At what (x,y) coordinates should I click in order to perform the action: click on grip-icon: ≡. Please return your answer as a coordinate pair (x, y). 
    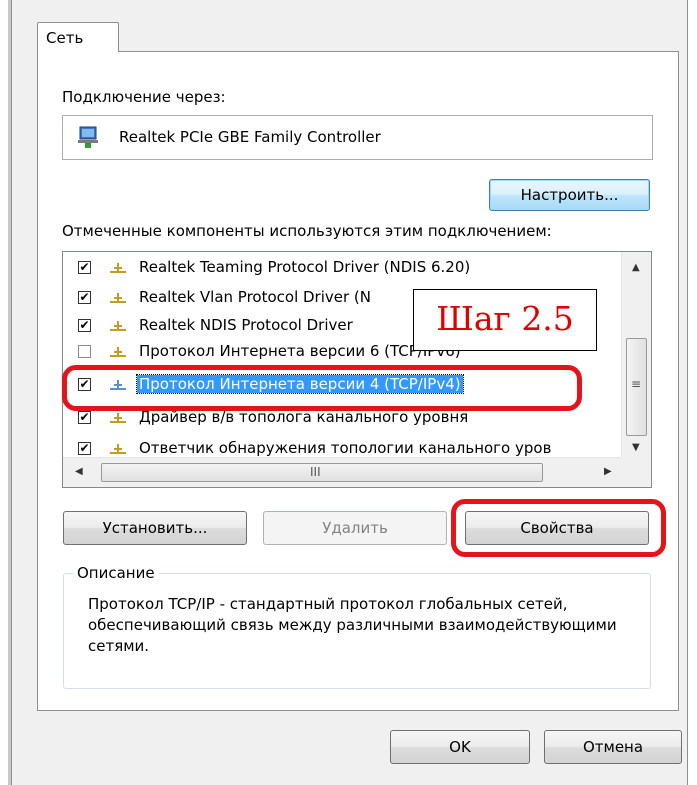
    Looking at the image, I should click on (636, 384).